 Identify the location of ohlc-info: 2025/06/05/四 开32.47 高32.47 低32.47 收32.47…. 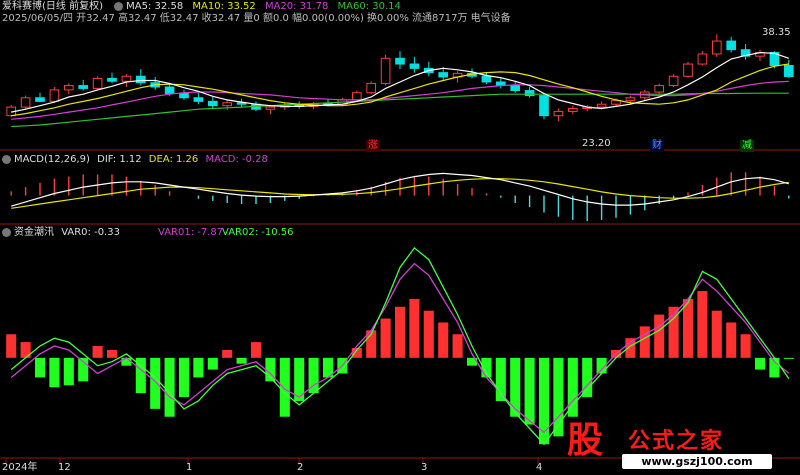
(256, 18).